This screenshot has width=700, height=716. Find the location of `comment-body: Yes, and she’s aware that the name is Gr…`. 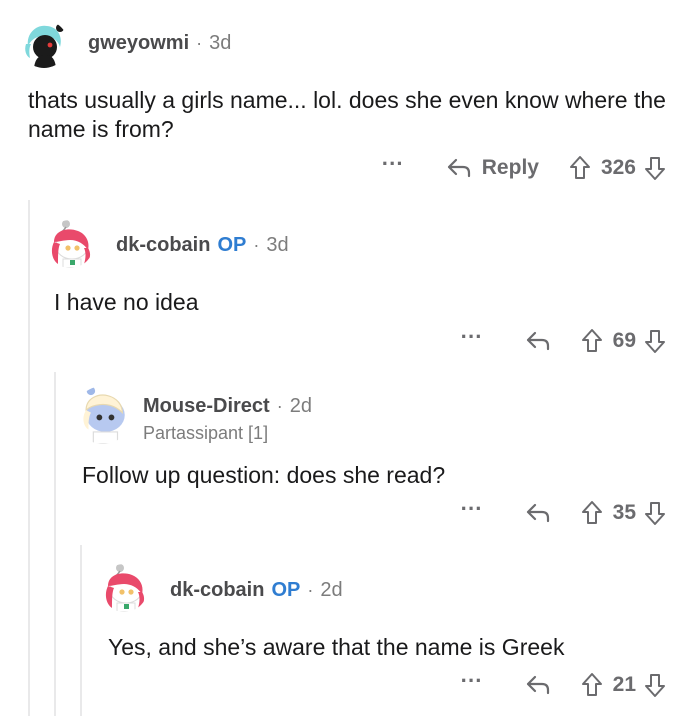

comment-body: Yes, and she’s aware that the name is Gr… is located at coordinates (336, 647).